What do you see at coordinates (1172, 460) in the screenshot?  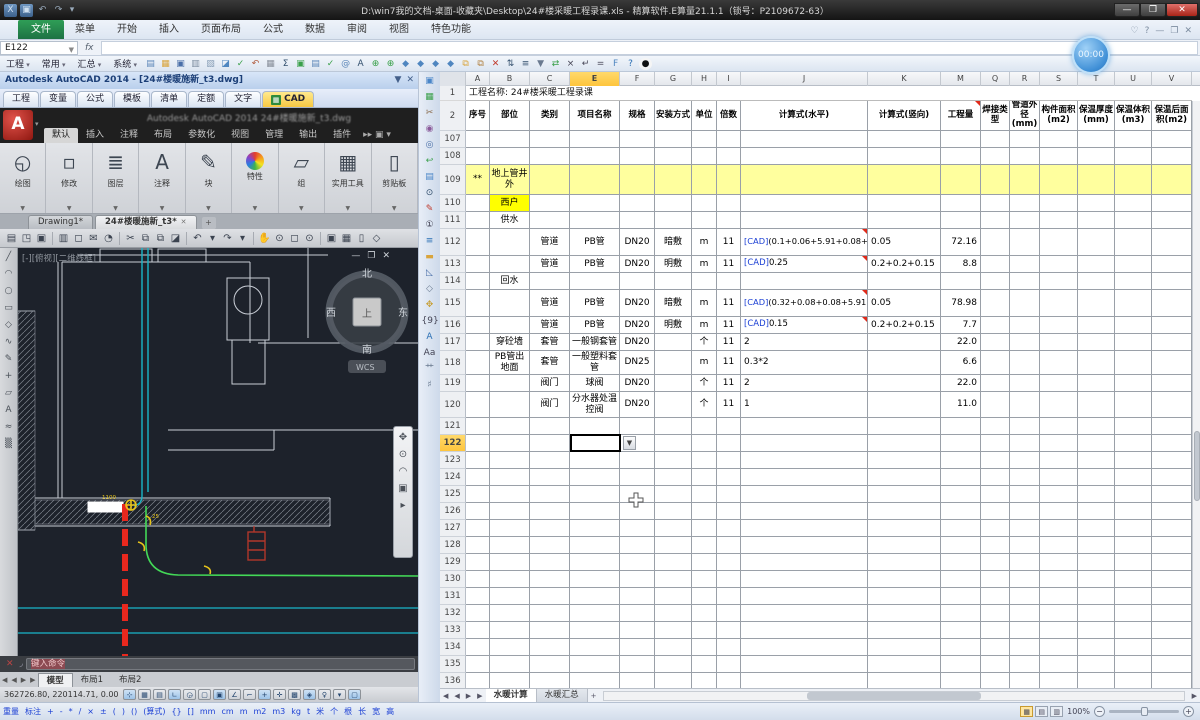 I see `cell-V123` at bounding box center [1172, 460].